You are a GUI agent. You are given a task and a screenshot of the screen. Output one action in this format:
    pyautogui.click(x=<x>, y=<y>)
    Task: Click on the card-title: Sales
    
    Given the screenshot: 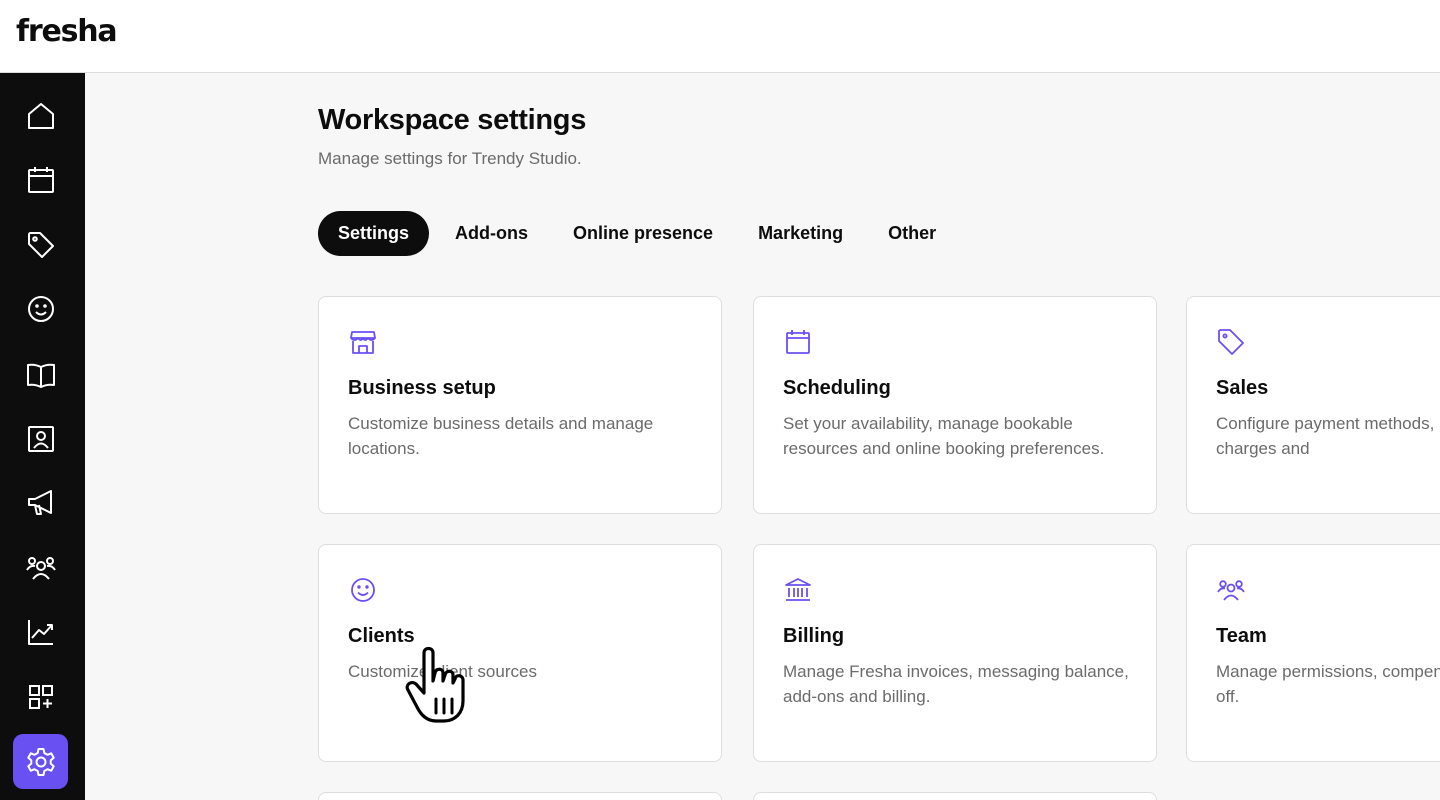 What is the action you would take?
    pyautogui.click(x=1242, y=388)
    